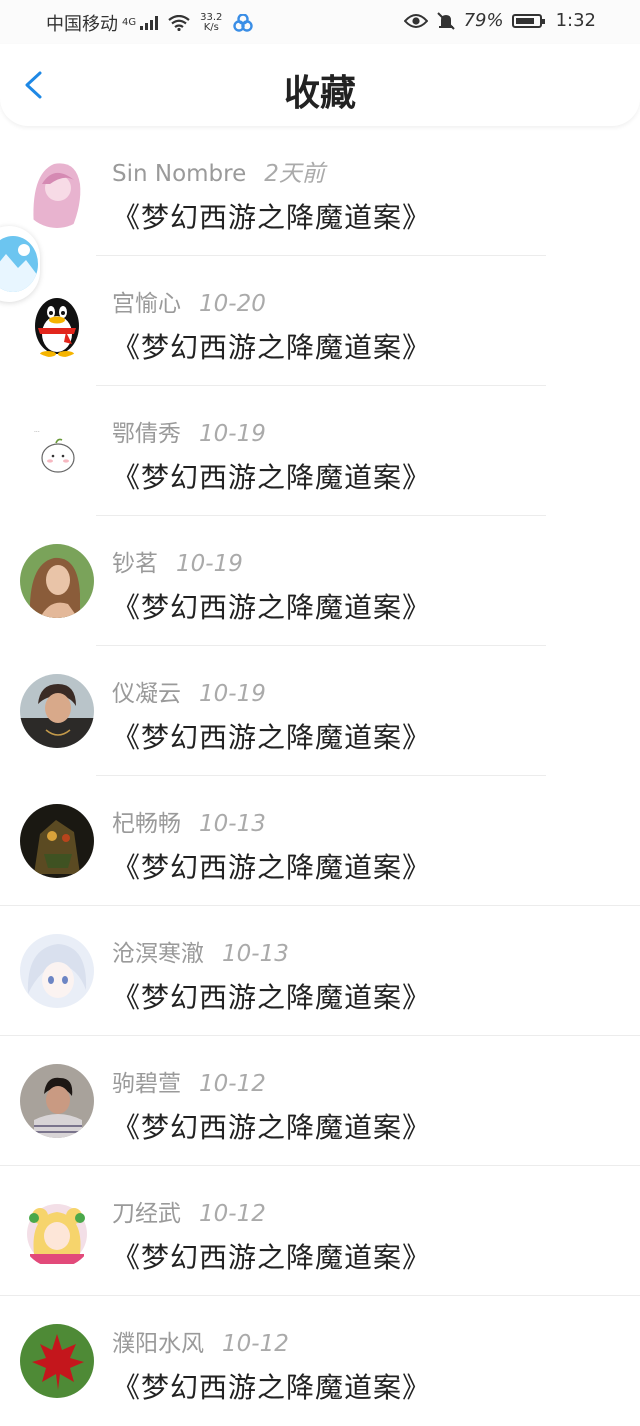  What do you see at coordinates (319, 93) in the screenshot?
I see `page-title: 收藏` at bounding box center [319, 93].